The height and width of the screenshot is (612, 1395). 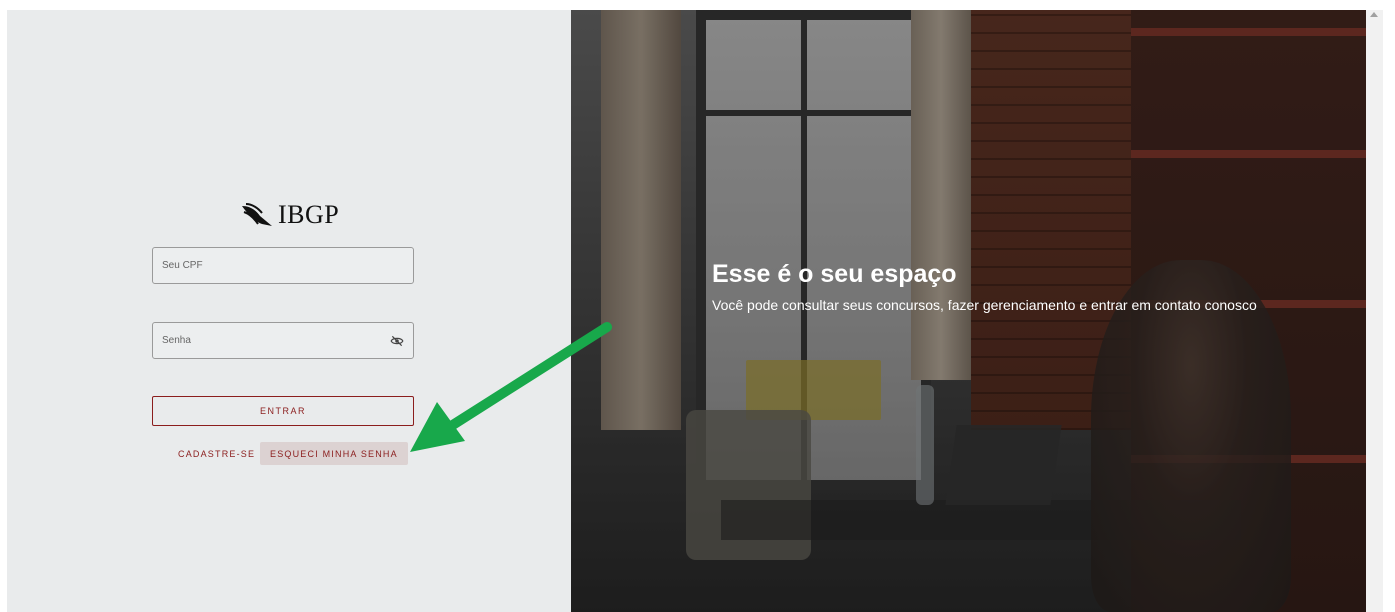 I want to click on scrollbar, so click(x=1374, y=311).